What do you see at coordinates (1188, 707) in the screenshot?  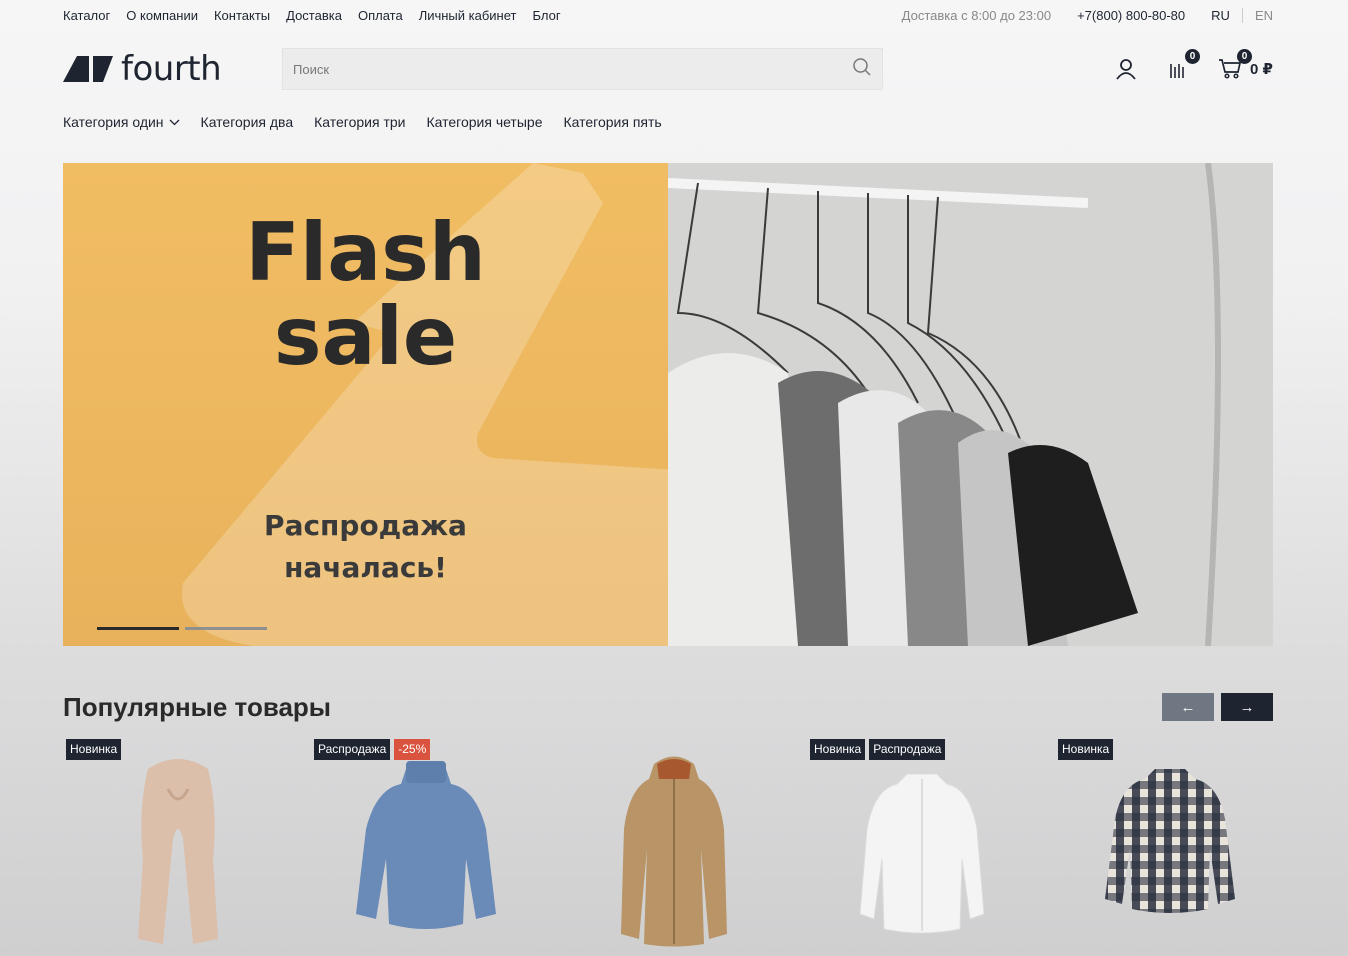 I see `carousel-prev-button: ←` at bounding box center [1188, 707].